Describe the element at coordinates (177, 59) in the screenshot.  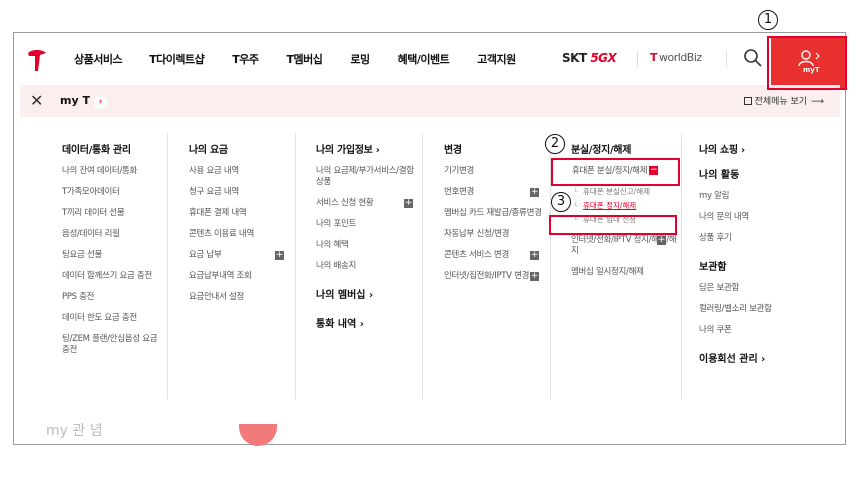
I see `menu-tdirect-shop: T다이렉트샵` at that location.